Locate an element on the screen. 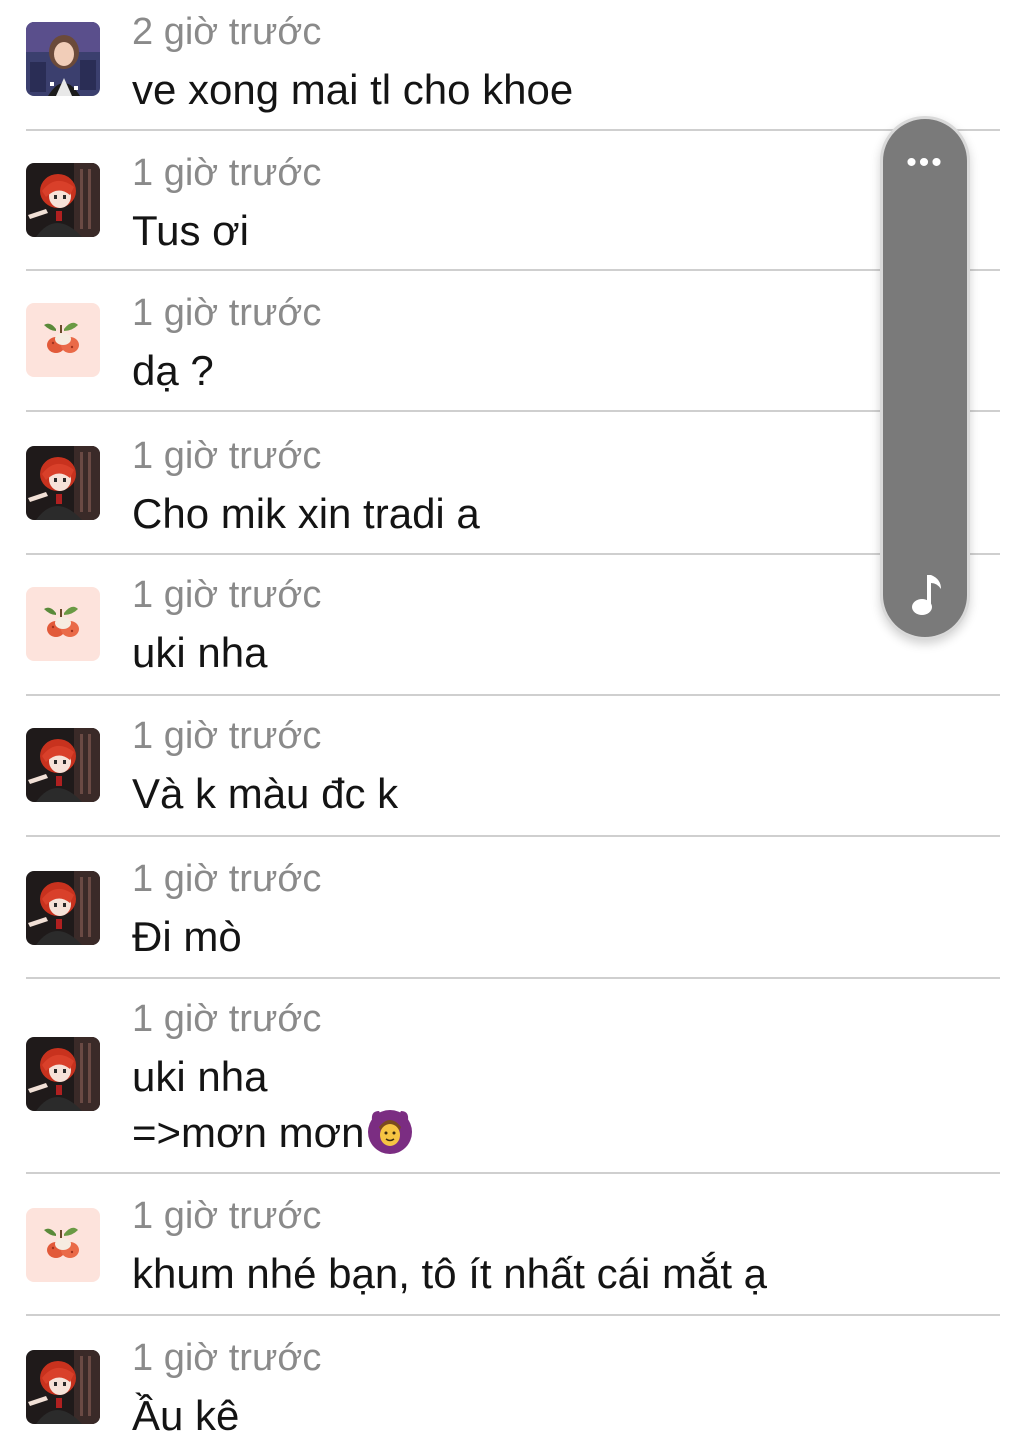  comment-text: Ầu kê is located at coordinates (186, 1415).